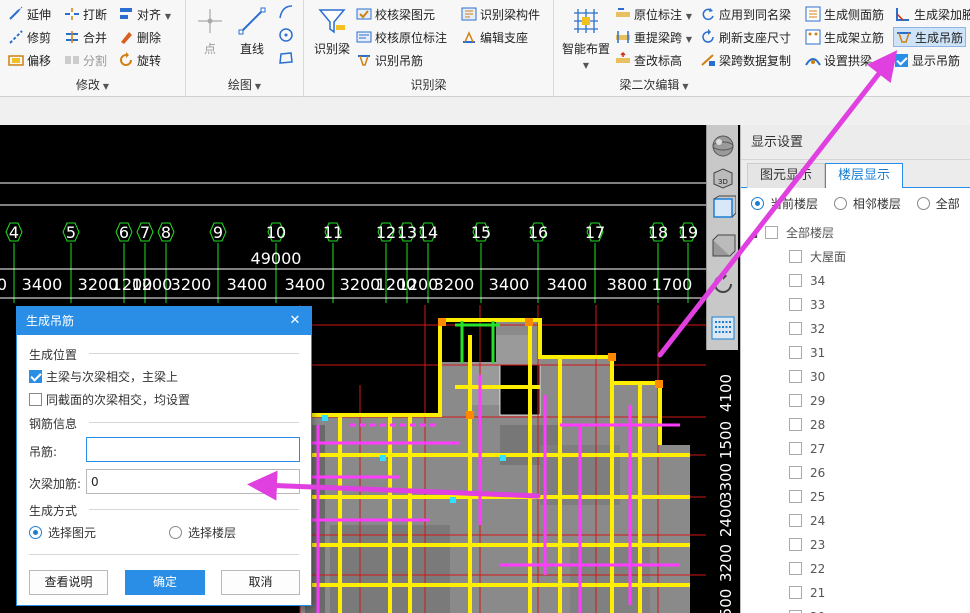 Image resolution: width=970 pixels, height=613 pixels. What do you see at coordinates (35, 399) in the screenshot?
I see `same-section-checkbox` at bounding box center [35, 399].